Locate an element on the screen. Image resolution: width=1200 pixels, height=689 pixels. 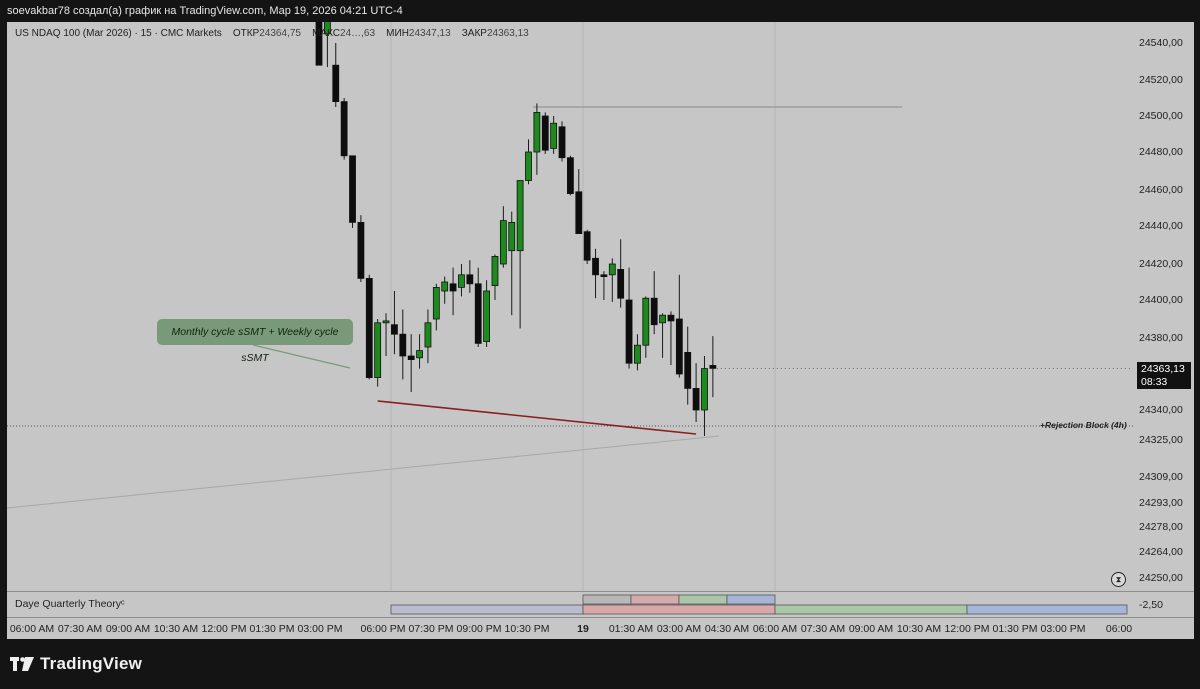
time-tick-label: 09:00 PM is located at coordinates (479, 629).